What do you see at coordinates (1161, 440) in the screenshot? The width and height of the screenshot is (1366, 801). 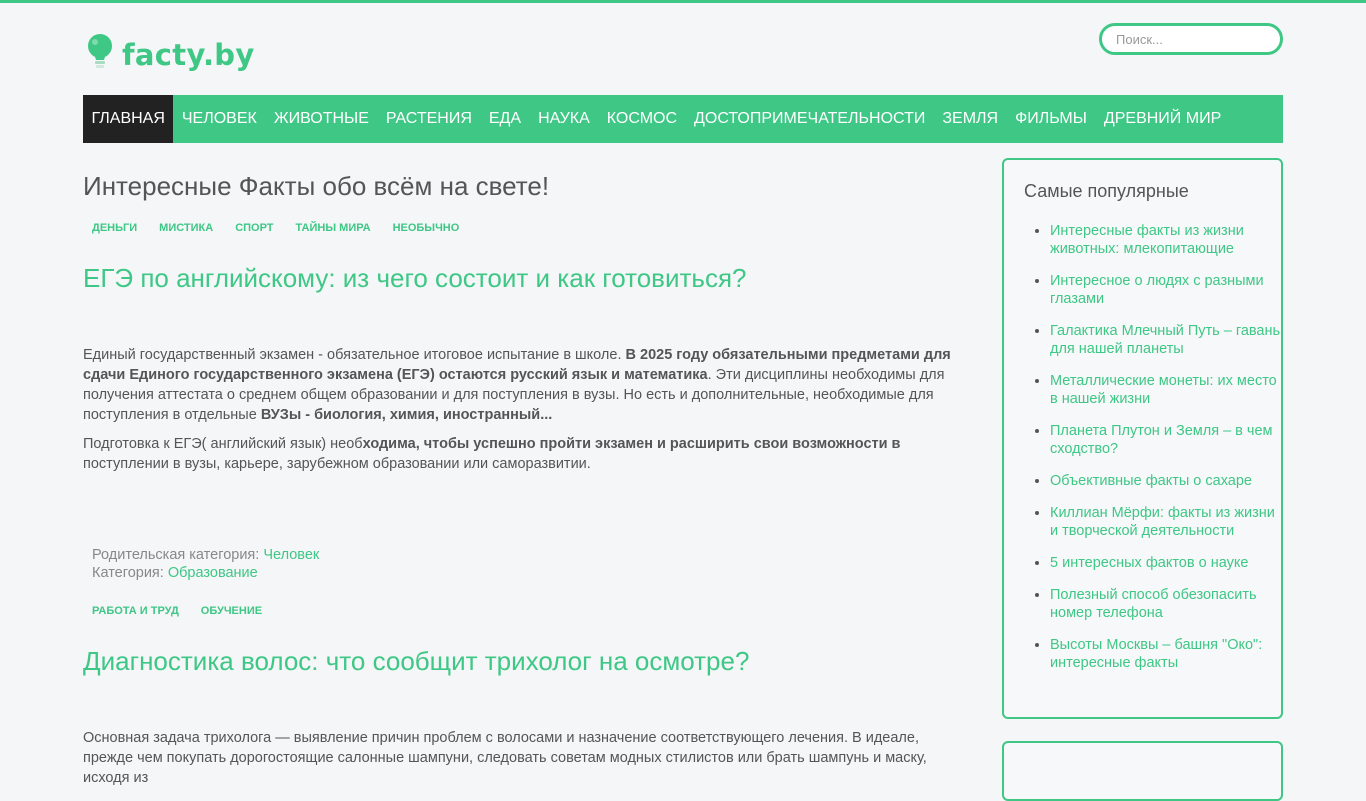 I see `popular-link: Планета Плутон и Земля – в чем сходство?` at bounding box center [1161, 440].